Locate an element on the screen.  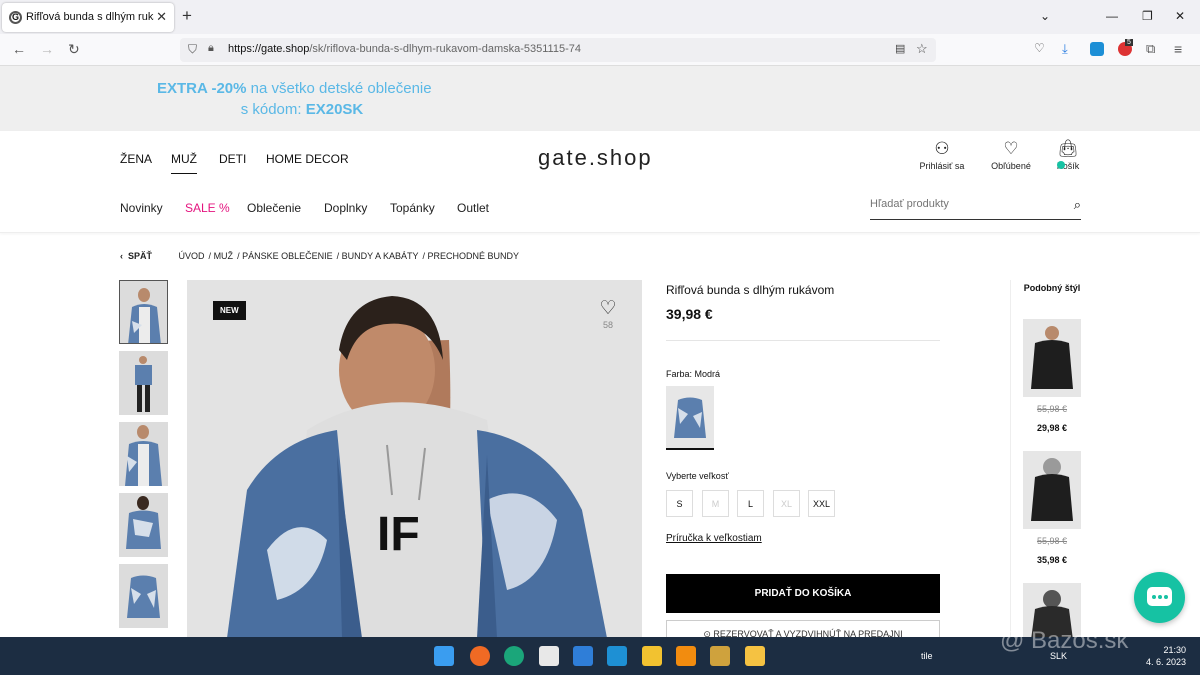
edge-icon is located at coordinates (514, 656).